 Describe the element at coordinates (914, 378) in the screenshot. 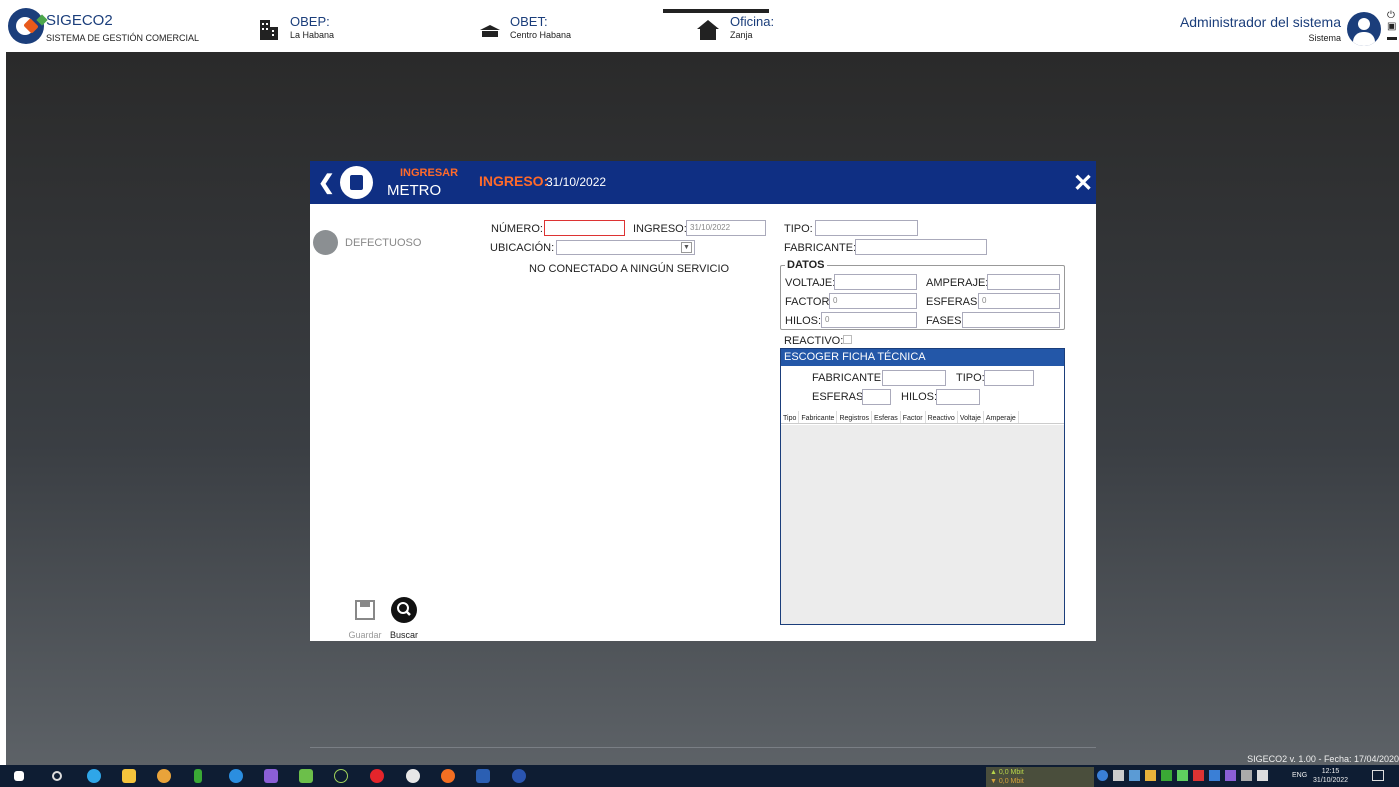

I see `ficha-fabricante-input` at that location.